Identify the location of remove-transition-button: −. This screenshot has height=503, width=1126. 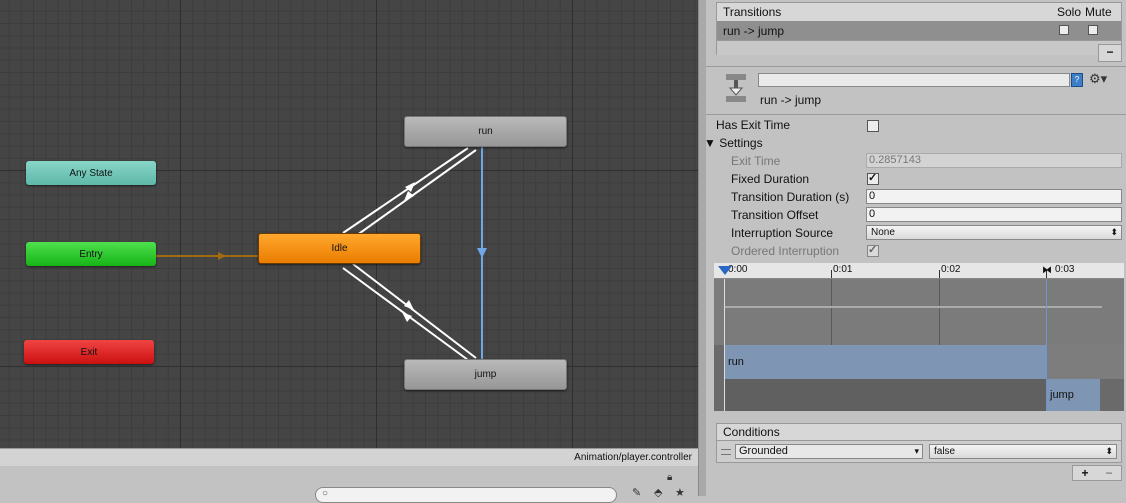
(1110, 53).